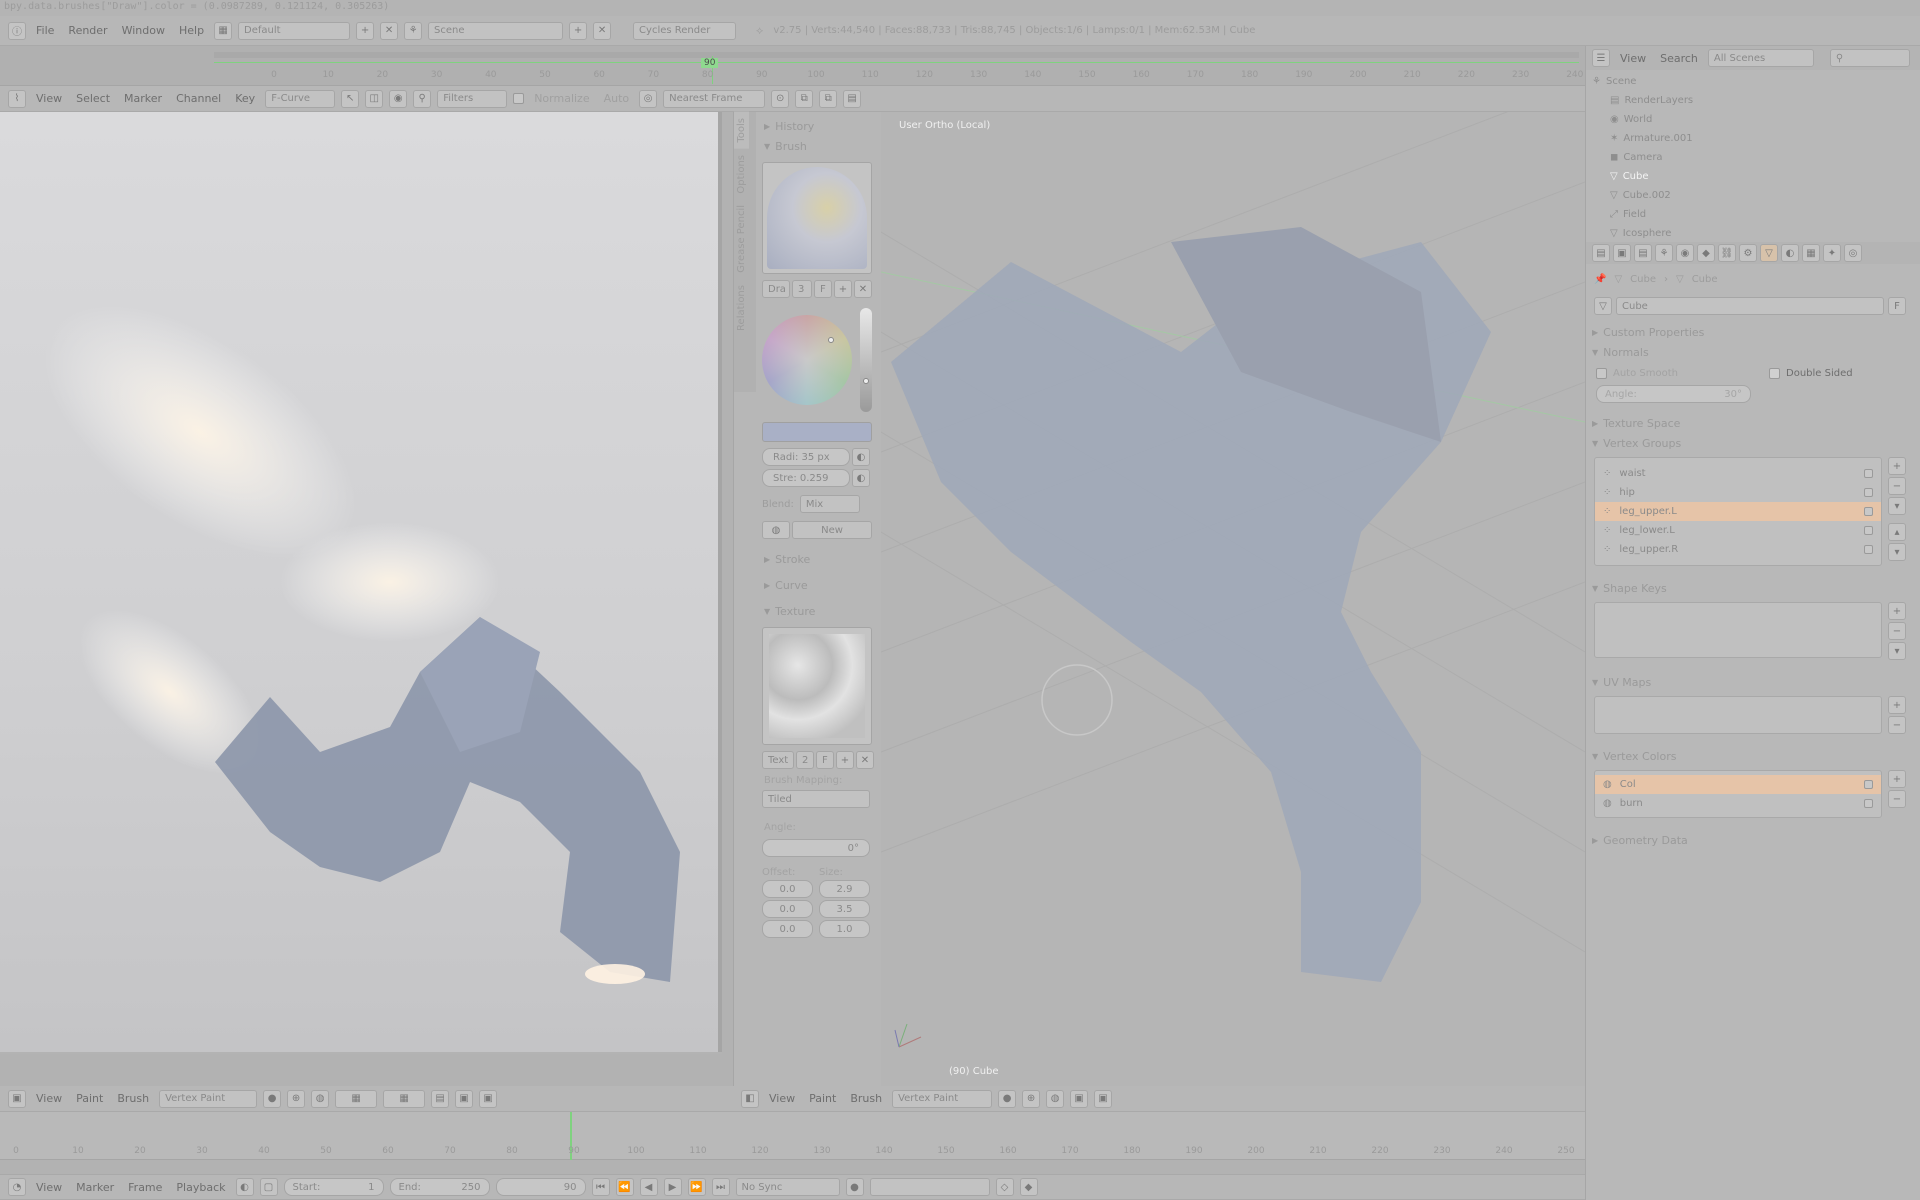  Describe the element at coordinates (1897, 611) in the screenshot. I see `add-shapekey-icon: +` at that location.